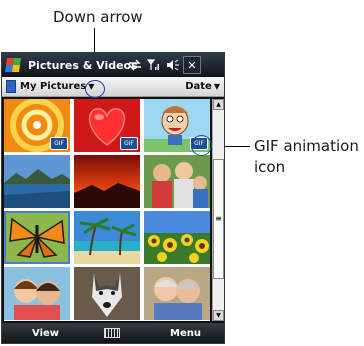 This screenshot has height=346, width=364. Describe the element at coordinates (217, 86) in the screenshot. I see `sort-arrow-icon: ▼` at that location.